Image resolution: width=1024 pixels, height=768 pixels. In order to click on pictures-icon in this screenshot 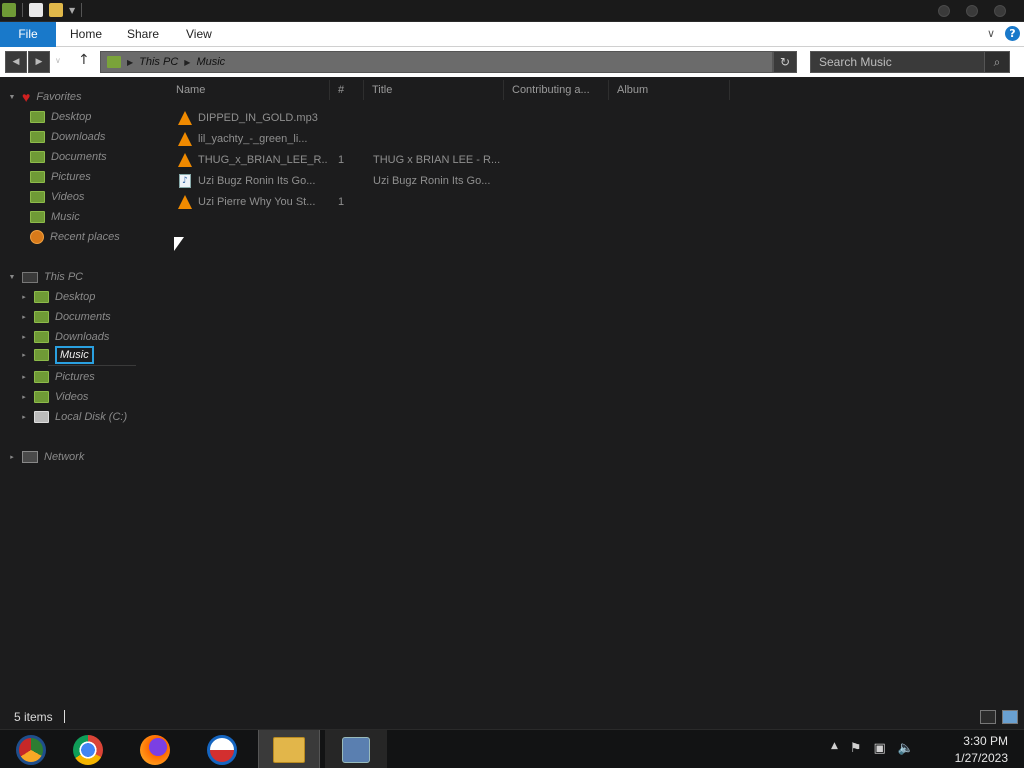, I will do `click(37, 177)`.